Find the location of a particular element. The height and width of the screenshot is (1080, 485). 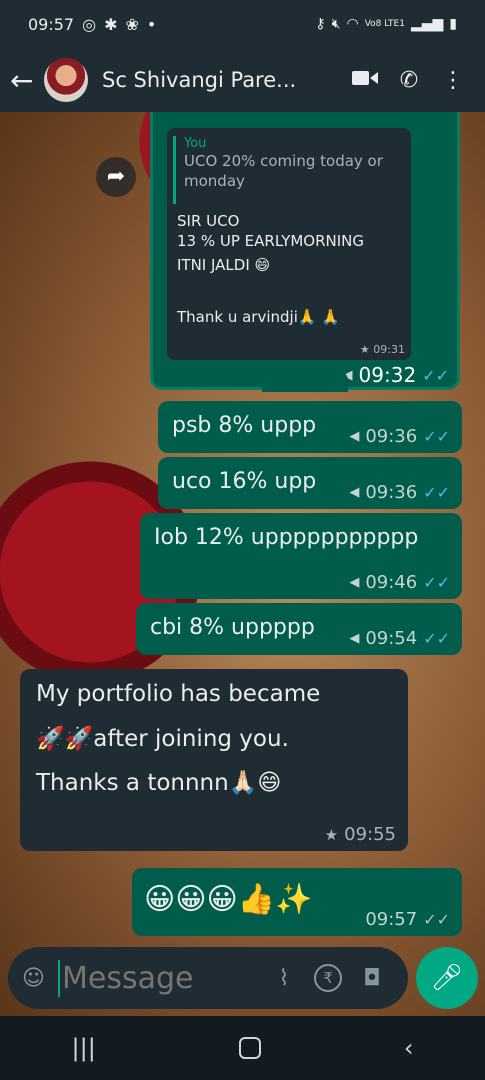

mic-button: 🎤︎ is located at coordinates (447, 978).